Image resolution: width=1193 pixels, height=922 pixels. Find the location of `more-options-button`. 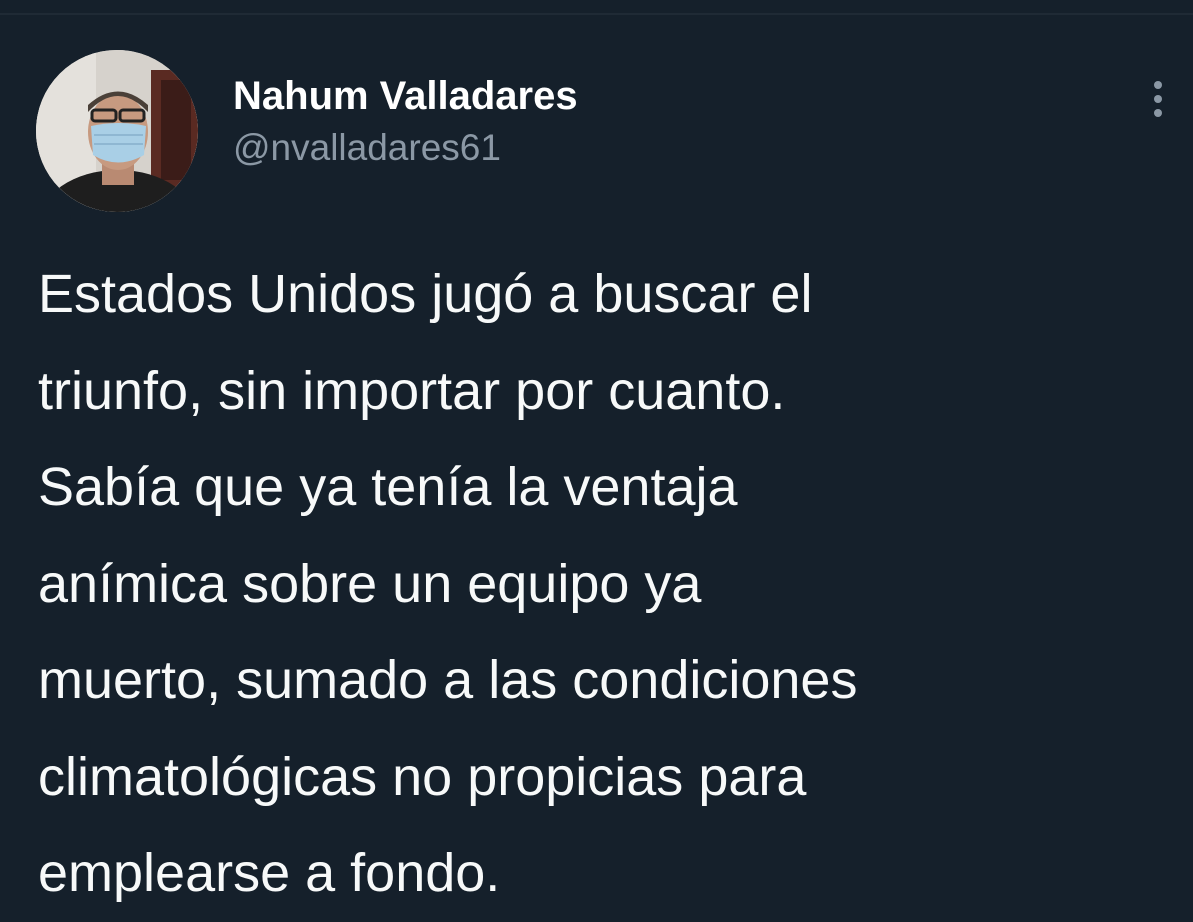

more-options-button is located at coordinates (1158, 99).